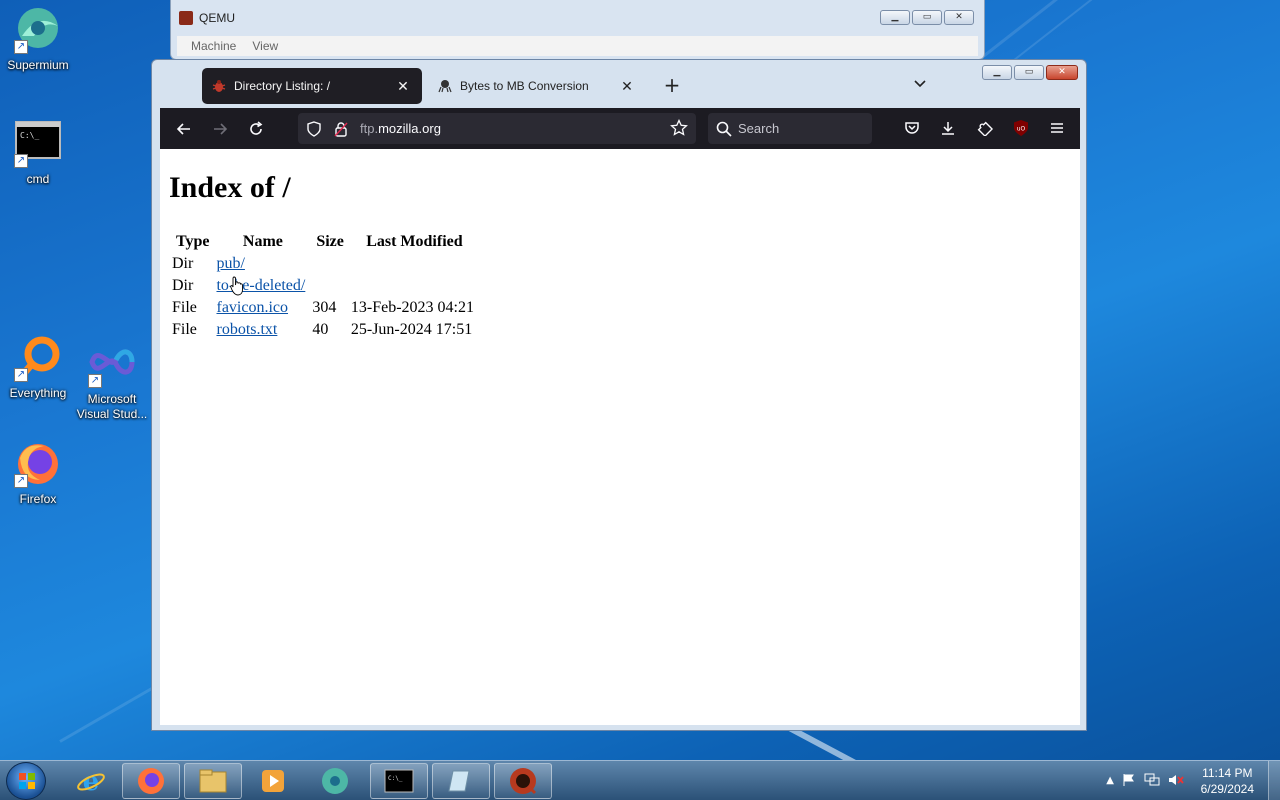 Image resolution: width=1280 pixels, height=800 pixels. Describe the element at coordinates (38, 358) in the screenshot. I see `everything-icon: ↗` at that location.